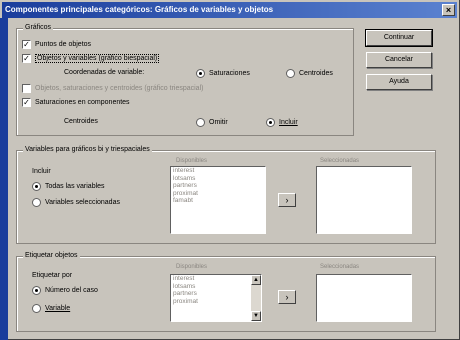 This screenshot has height=340, width=460. I want to click on variable-radio: Variable, so click(51, 308).